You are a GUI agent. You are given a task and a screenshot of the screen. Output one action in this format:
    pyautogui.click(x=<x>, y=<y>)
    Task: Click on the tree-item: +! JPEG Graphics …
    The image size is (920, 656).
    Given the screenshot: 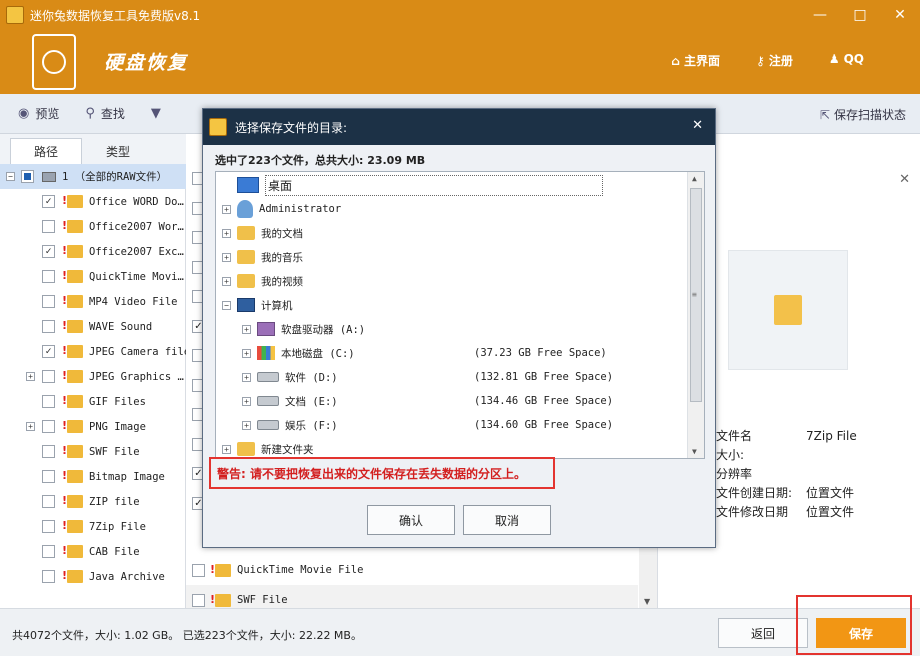 What is the action you would take?
    pyautogui.click(x=92, y=376)
    